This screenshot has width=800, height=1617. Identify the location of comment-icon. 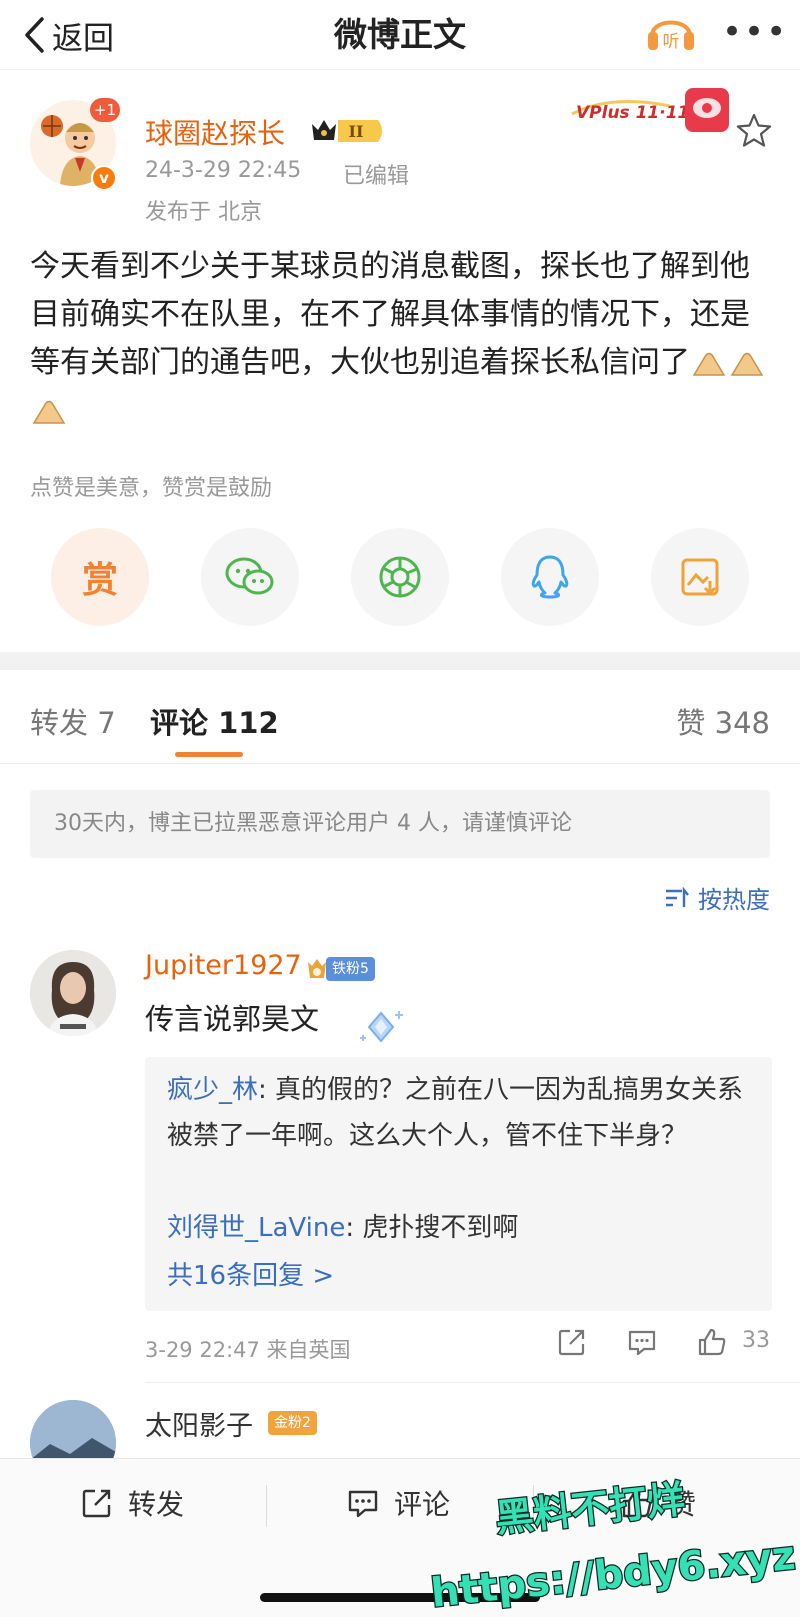
(363, 1504).